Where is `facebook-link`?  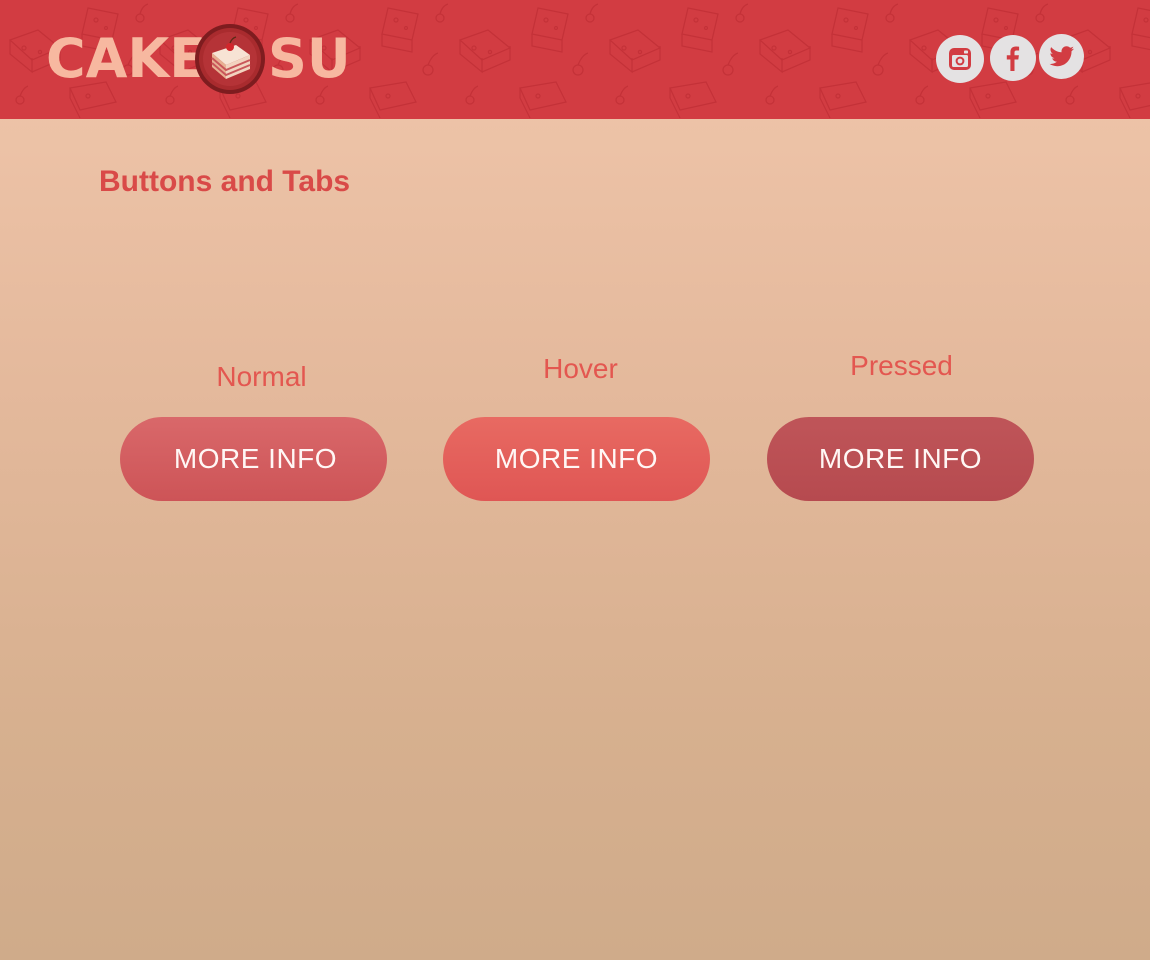 facebook-link is located at coordinates (1013, 58).